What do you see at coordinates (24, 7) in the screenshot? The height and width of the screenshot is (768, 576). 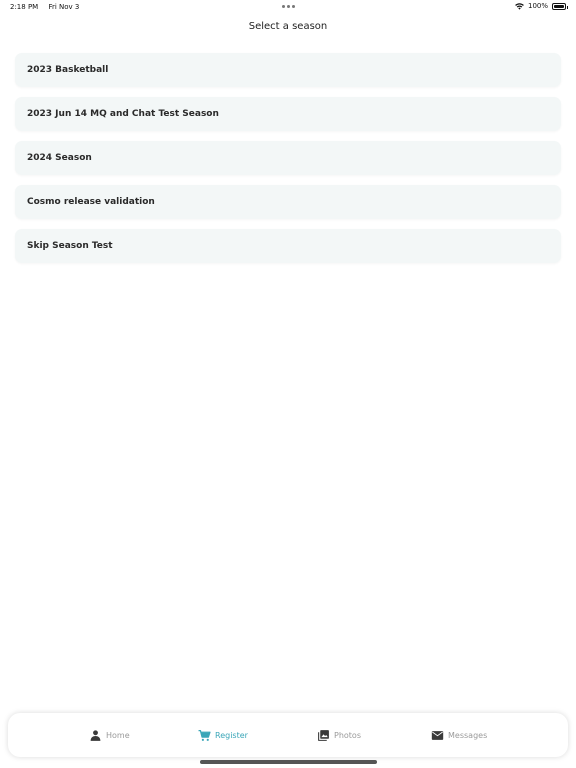 I see `status-time: 2:18 PM` at bounding box center [24, 7].